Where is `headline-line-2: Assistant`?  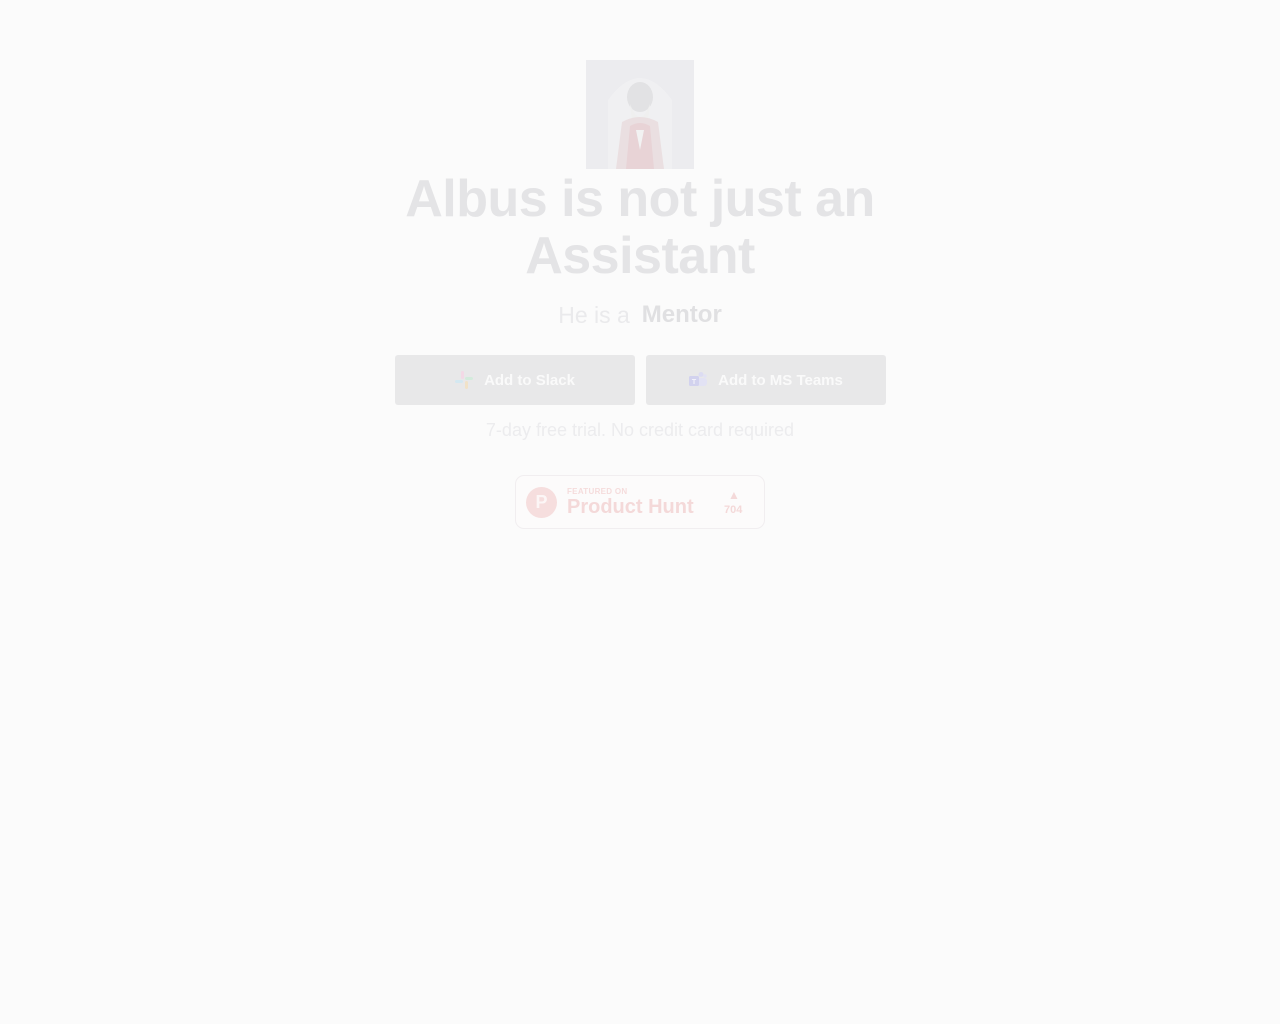 headline-line-2: Assistant is located at coordinates (640, 256).